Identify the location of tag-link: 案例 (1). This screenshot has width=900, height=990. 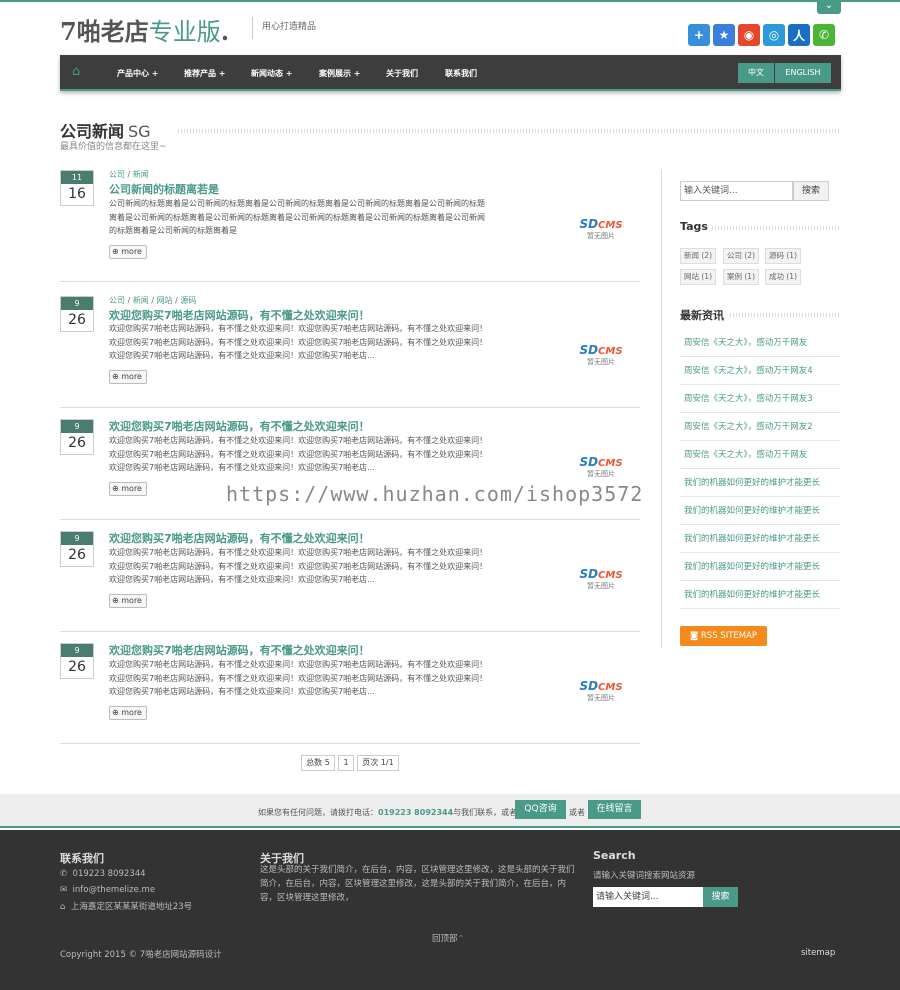
(741, 277).